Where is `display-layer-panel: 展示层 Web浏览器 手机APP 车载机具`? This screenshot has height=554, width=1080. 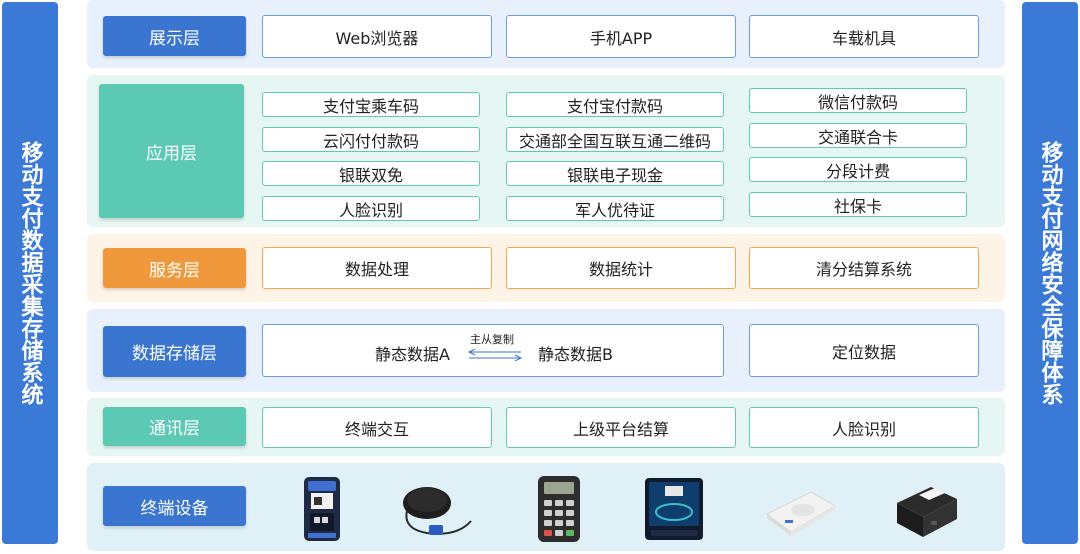 display-layer-panel: 展示层 Web浏览器 手机APP 车载机具 is located at coordinates (546, 34).